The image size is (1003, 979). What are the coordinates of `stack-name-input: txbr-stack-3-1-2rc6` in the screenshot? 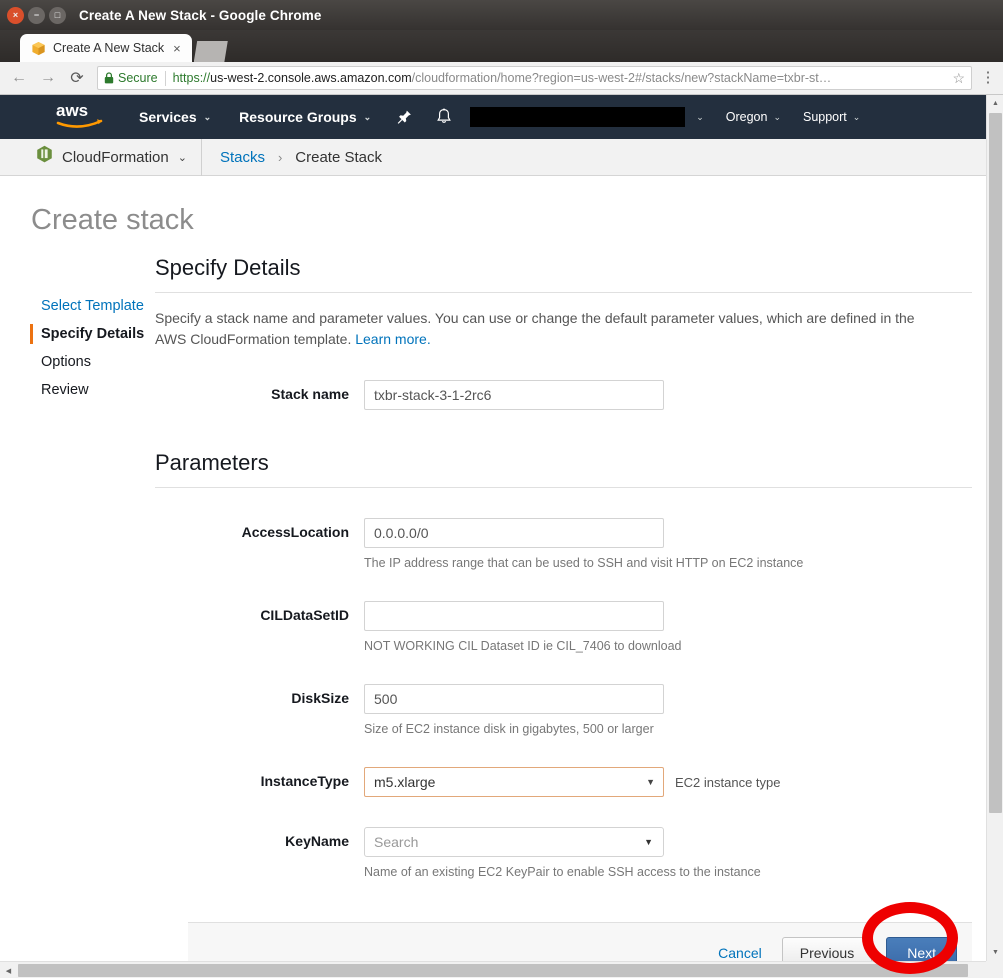 It's located at (514, 395).